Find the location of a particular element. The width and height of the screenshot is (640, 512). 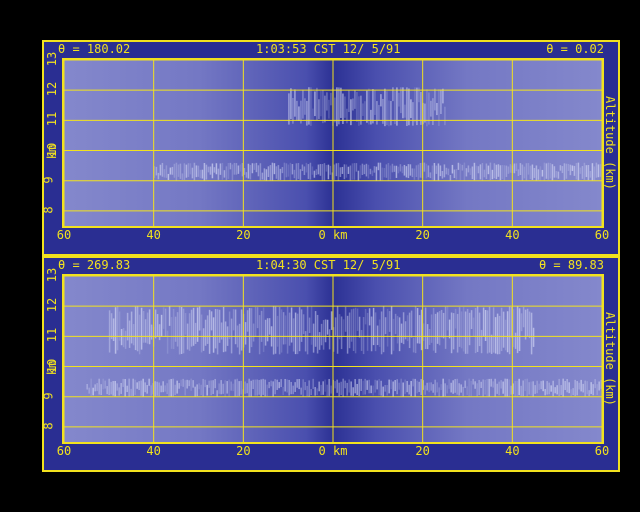

x-tick-label: 40 is located at coordinates (153, 451).